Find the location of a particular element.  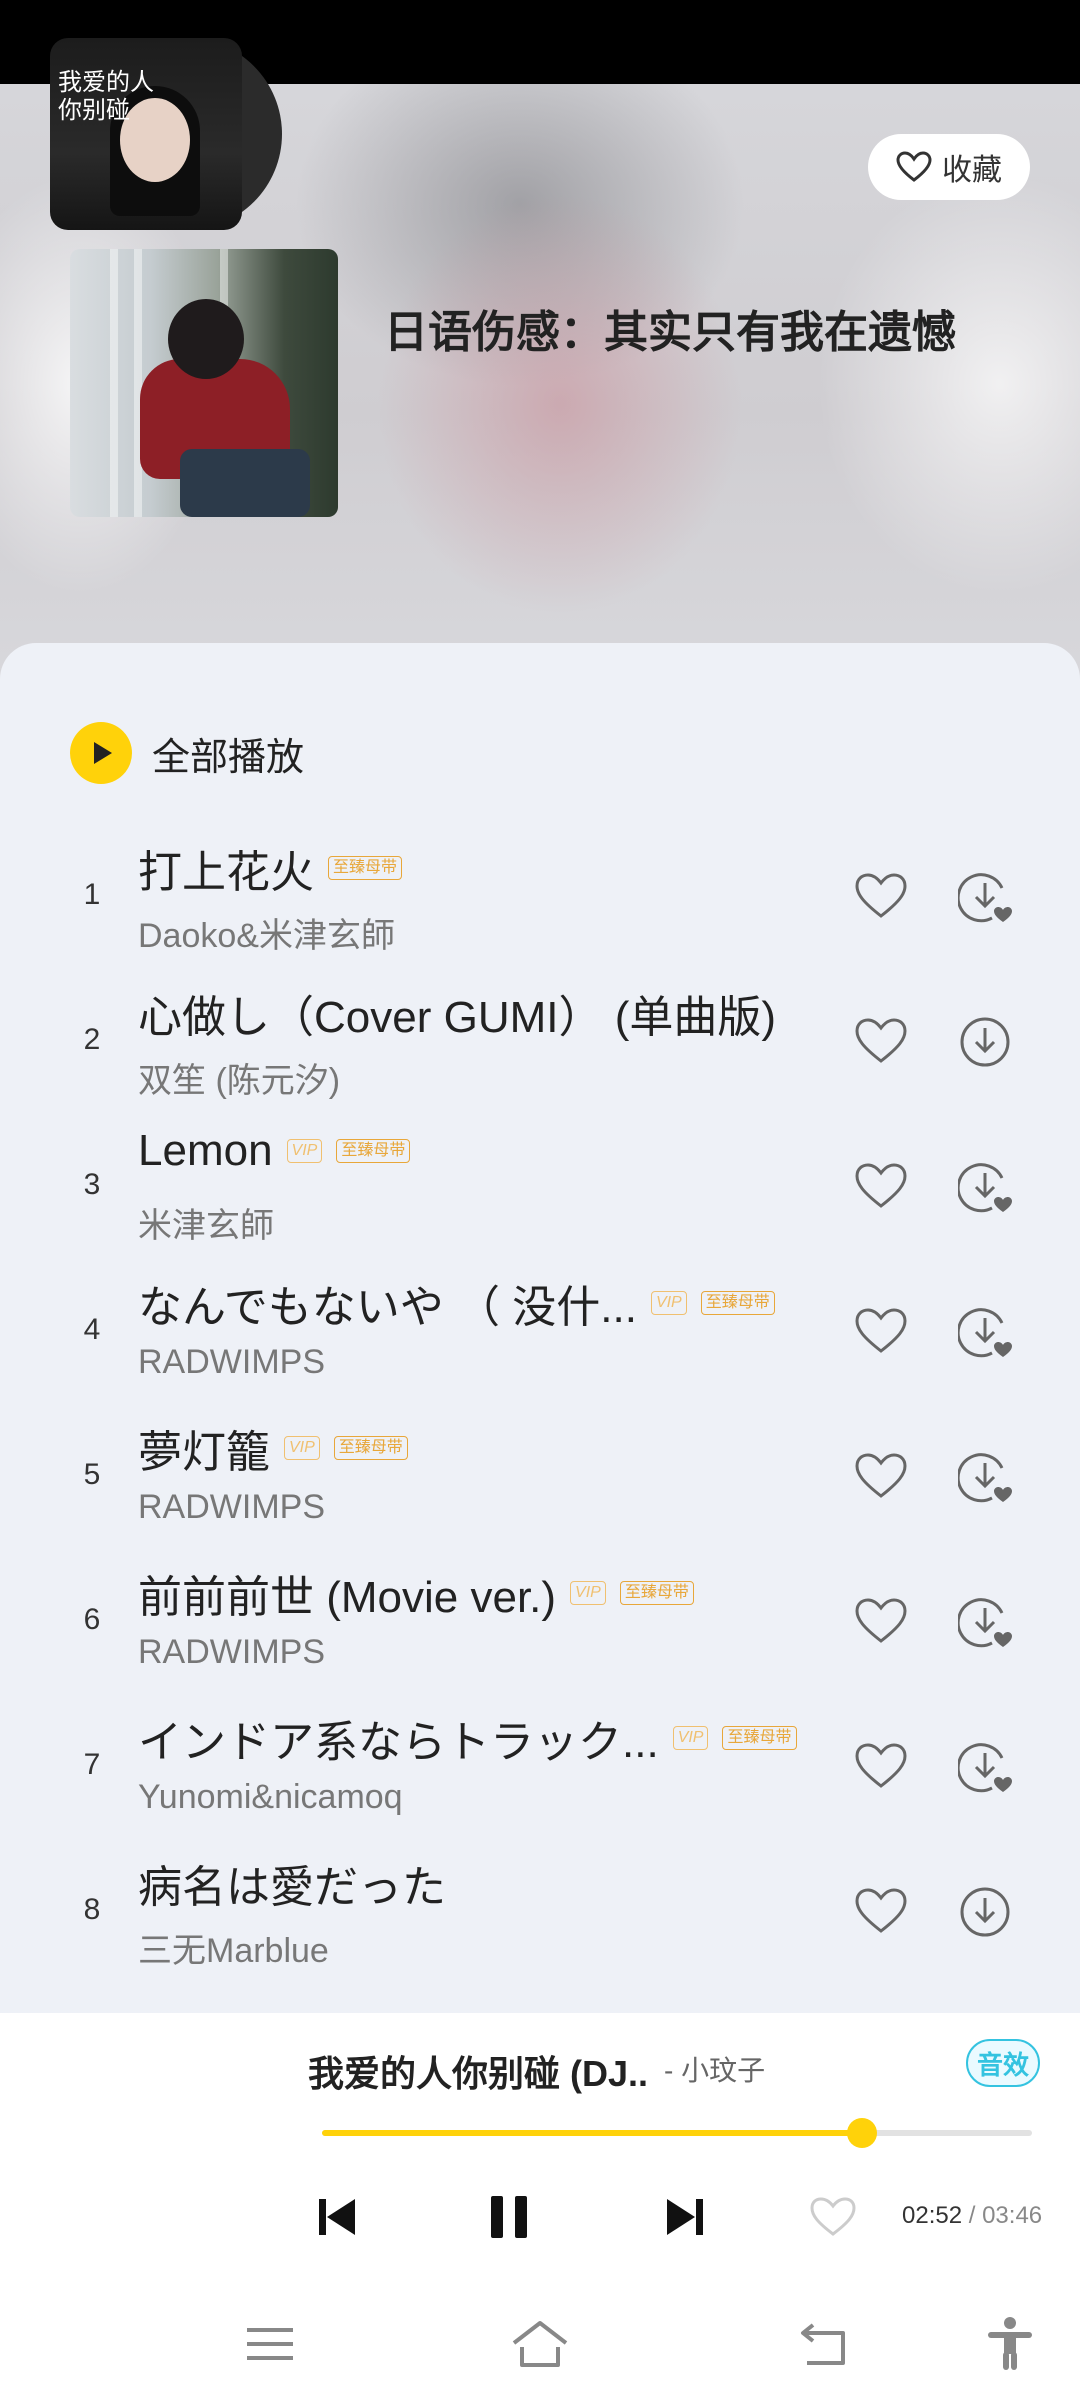

progress-thumb is located at coordinates (861, 2133).